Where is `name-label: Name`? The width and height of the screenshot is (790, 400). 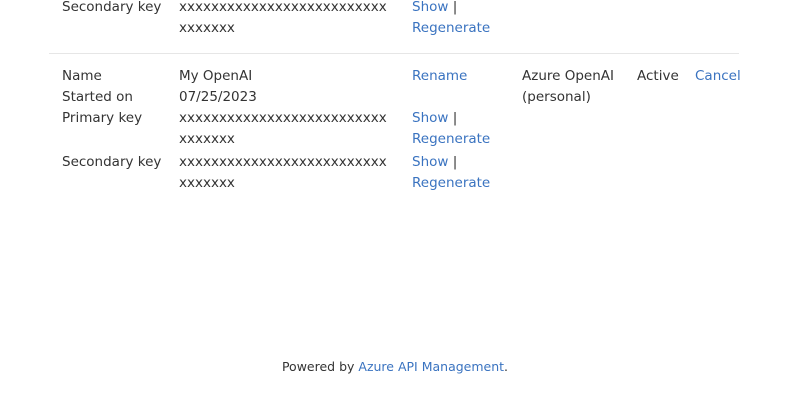
name-label: Name is located at coordinates (82, 76).